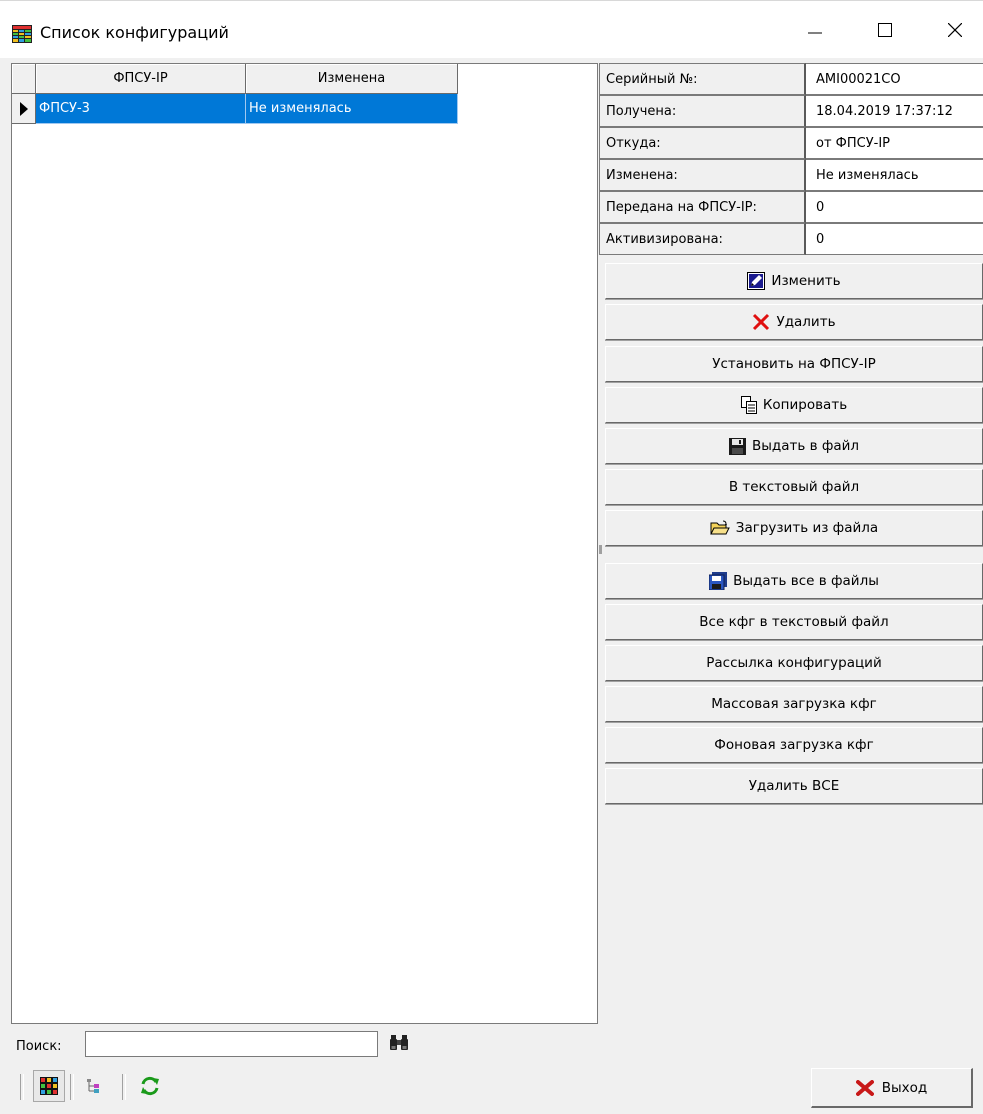 This screenshot has width=983, height=1114. What do you see at coordinates (718, 581) in the screenshot?
I see `floppy-stack-icon` at bounding box center [718, 581].